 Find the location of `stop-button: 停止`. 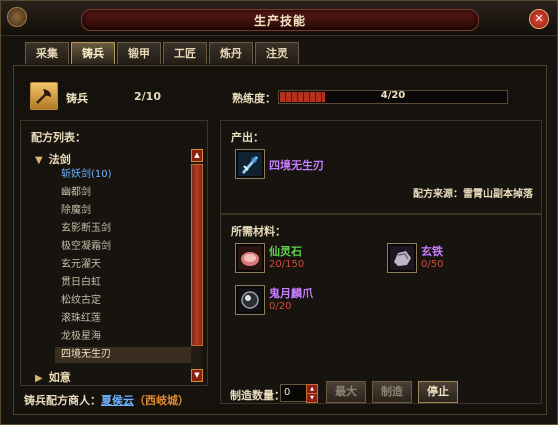

stop-button: 停止 is located at coordinates (438, 392).